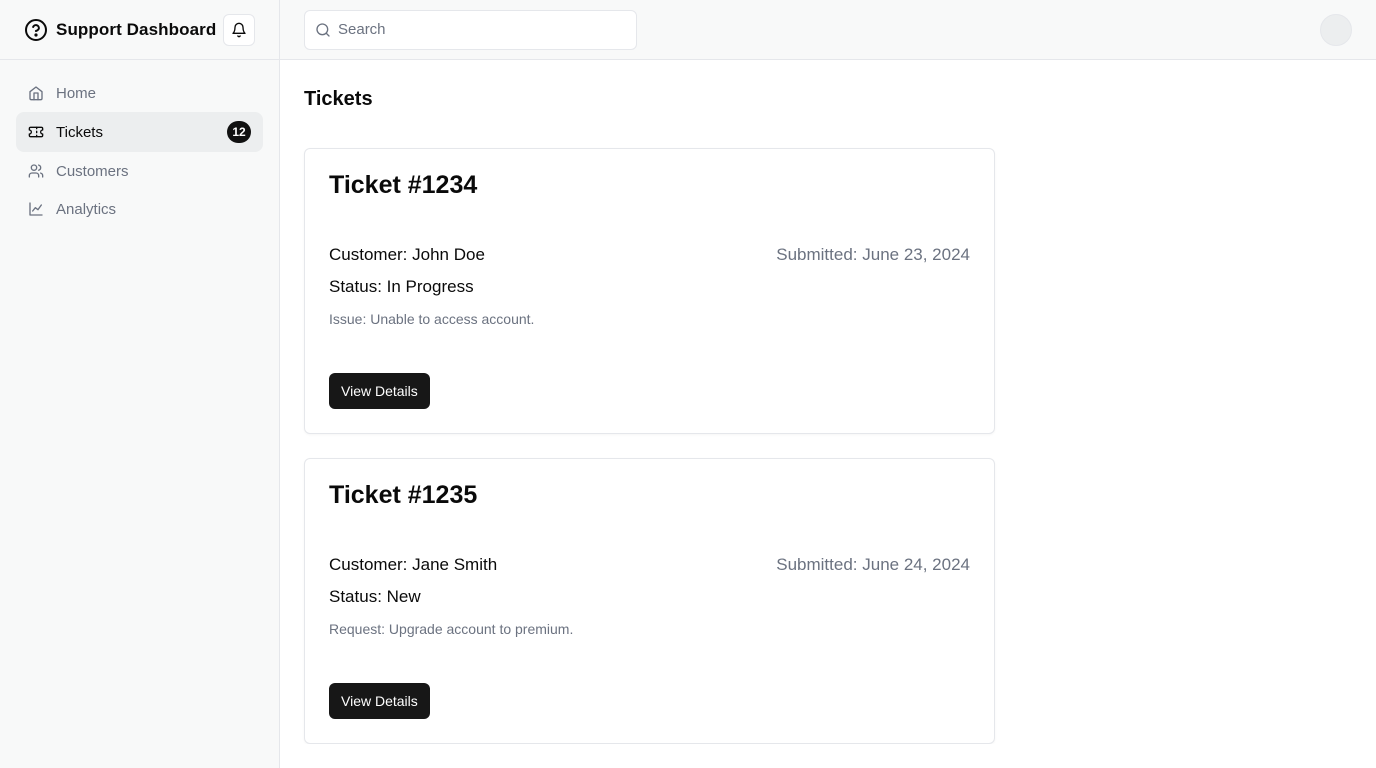 This screenshot has height=768, width=1376. Describe the element at coordinates (828, 30) in the screenshot. I see `top-bar` at that location.